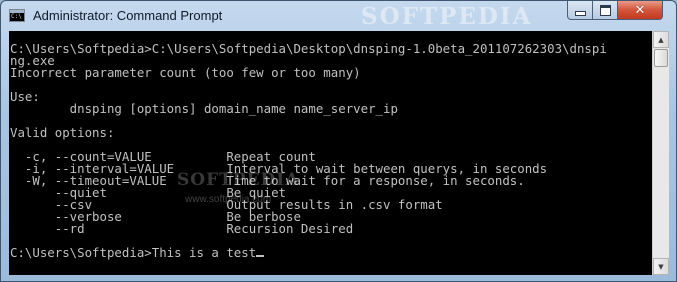 This screenshot has height=282, width=677. I want to click on vertical-scrollbar: ▲ ▼, so click(660, 153).